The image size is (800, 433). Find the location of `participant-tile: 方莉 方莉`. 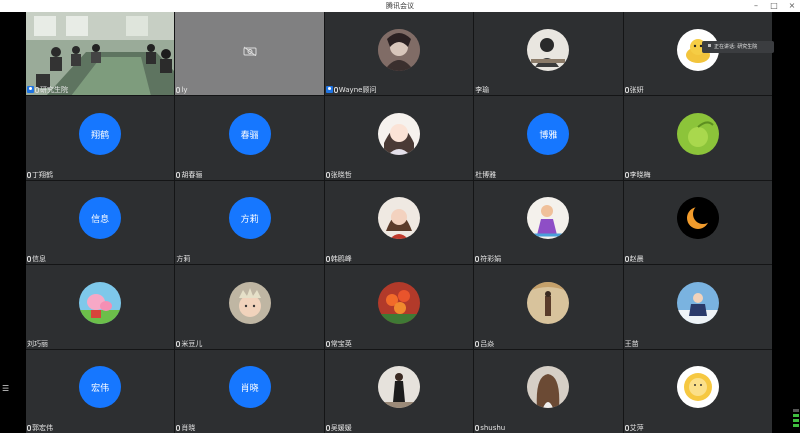

participant-tile: 方莉 方莉 is located at coordinates (249, 222).